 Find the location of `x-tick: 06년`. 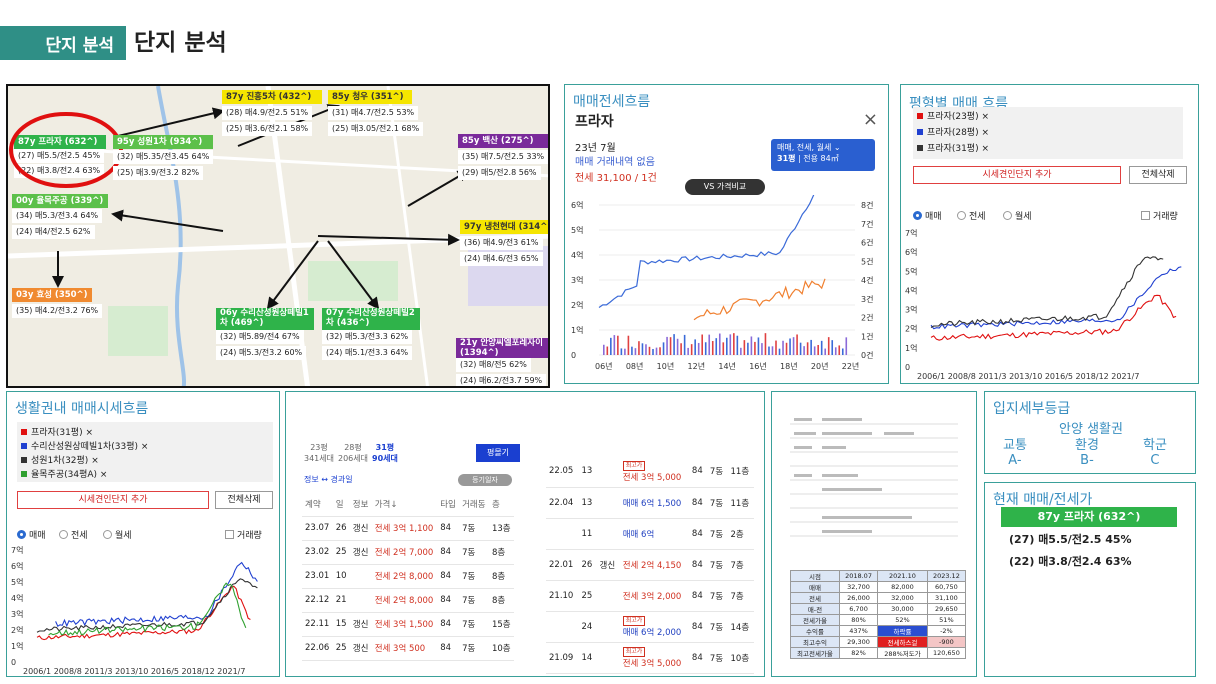

x-tick: 06년 is located at coordinates (604, 366).